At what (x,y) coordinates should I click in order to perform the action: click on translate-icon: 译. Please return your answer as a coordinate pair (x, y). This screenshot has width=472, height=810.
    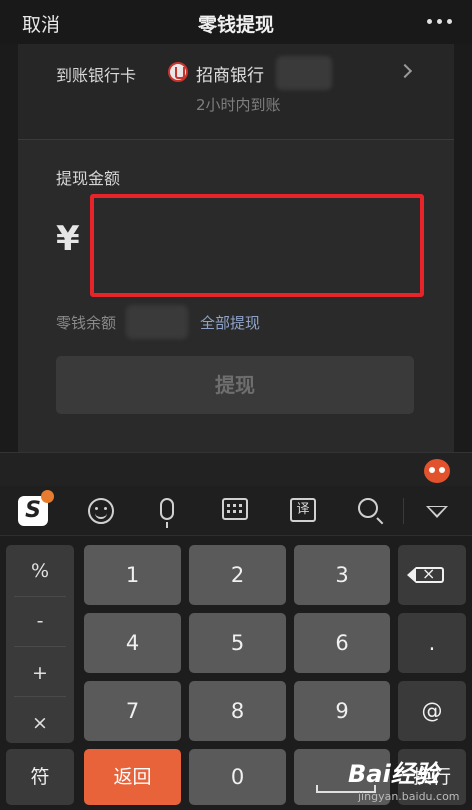
    Looking at the image, I should click on (303, 510).